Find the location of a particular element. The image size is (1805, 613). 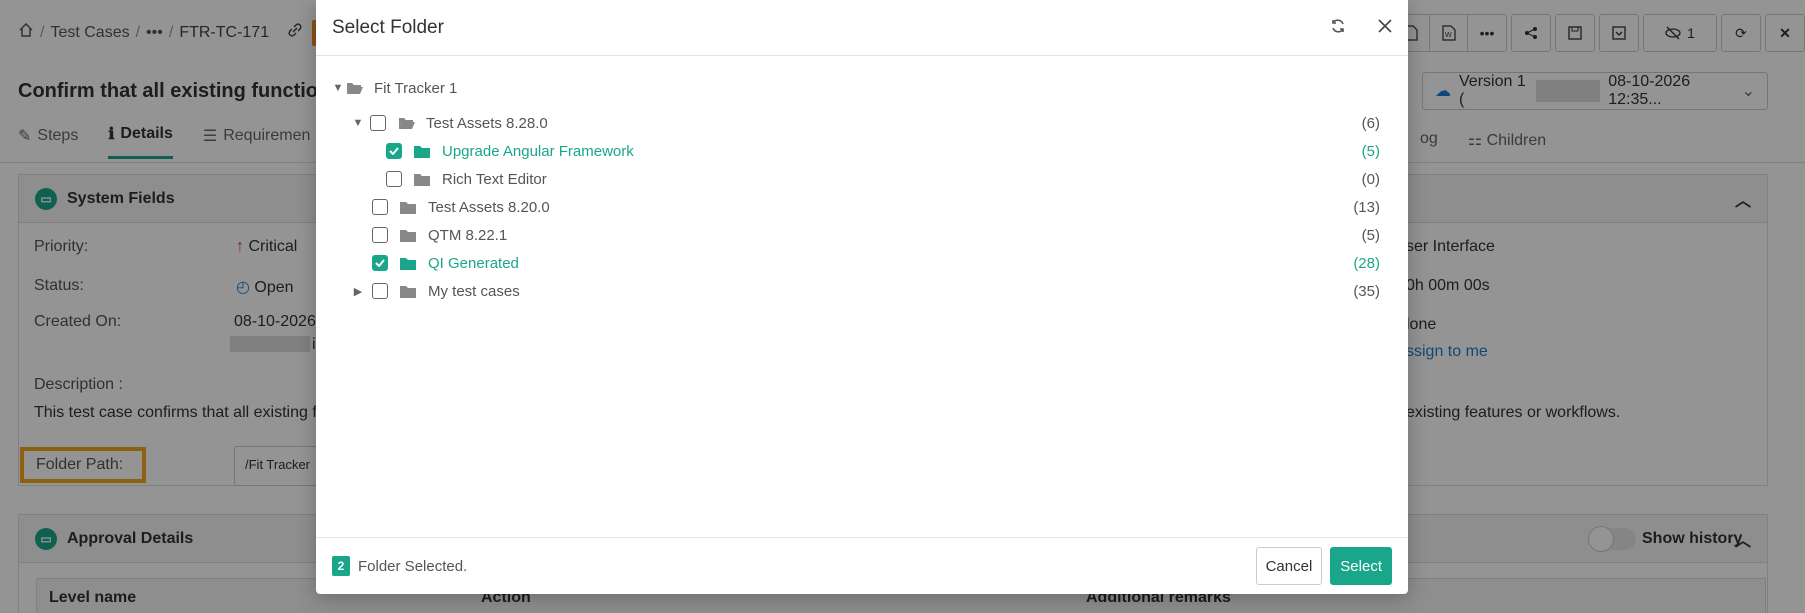

refresh-icon is located at coordinates (1338, 28).